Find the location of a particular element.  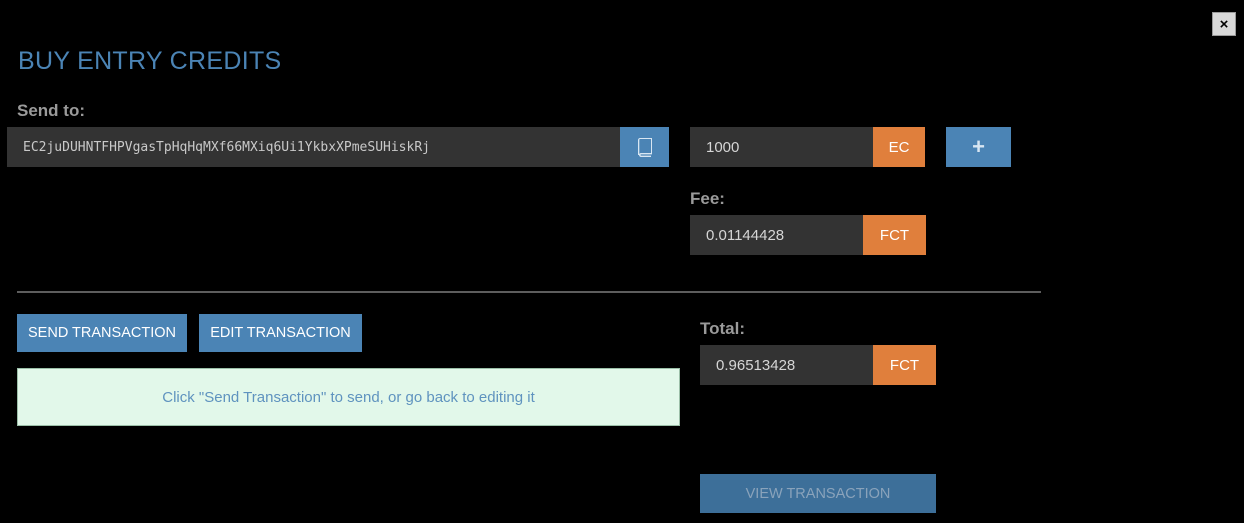

total-label: Total: is located at coordinates (723, 328).